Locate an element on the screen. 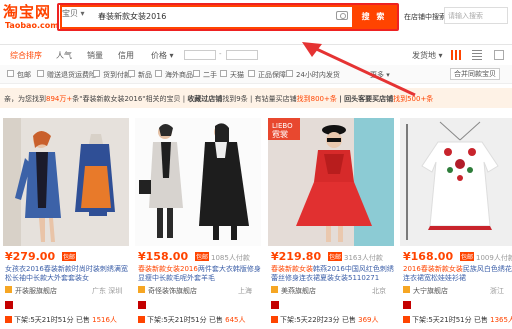  shop-location: 浙江 is located at coordinates (497, 291).